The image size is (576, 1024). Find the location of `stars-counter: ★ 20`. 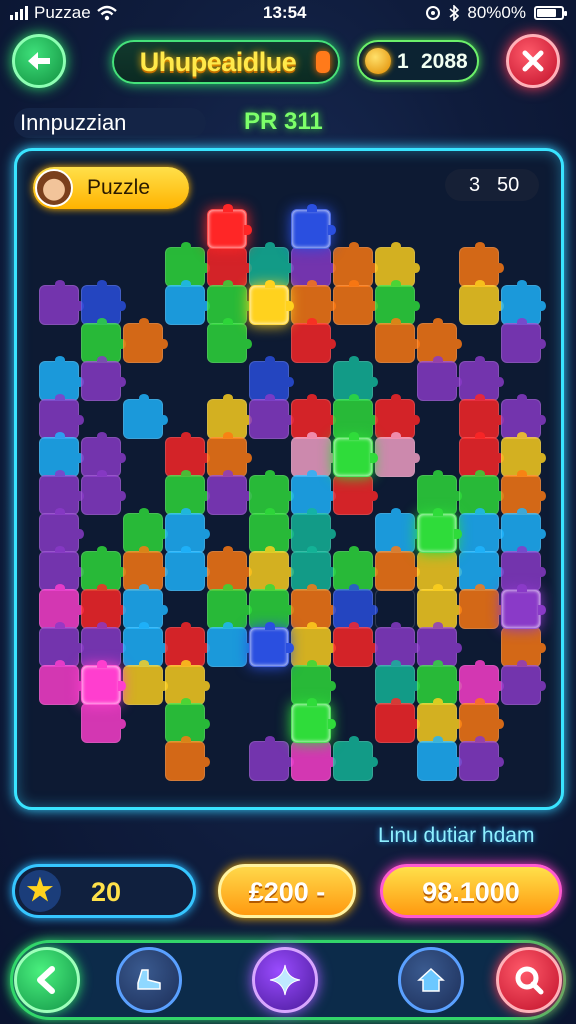

stars-counter: ★ 20 is located at coordinates (104, 891).